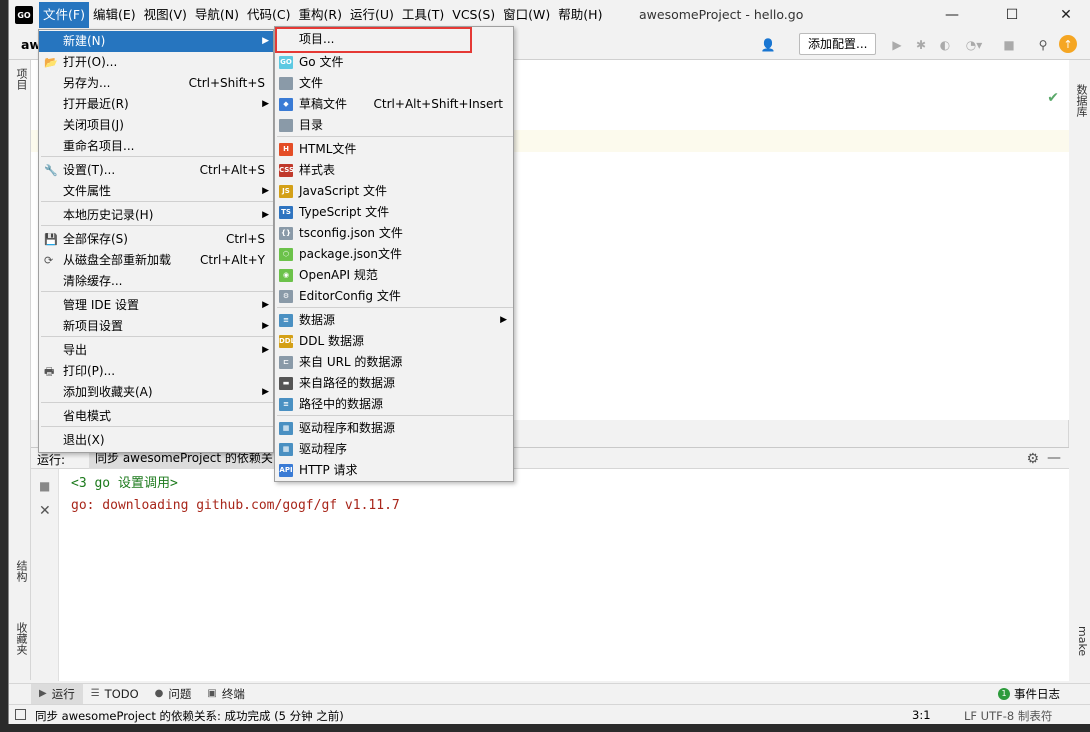 The height and width of the screenshot is (732, 1090). Describe the element at coordinates (245, 239) in the screenshot. I see `menu-item-shortcut: Ctrl+S` at that location.